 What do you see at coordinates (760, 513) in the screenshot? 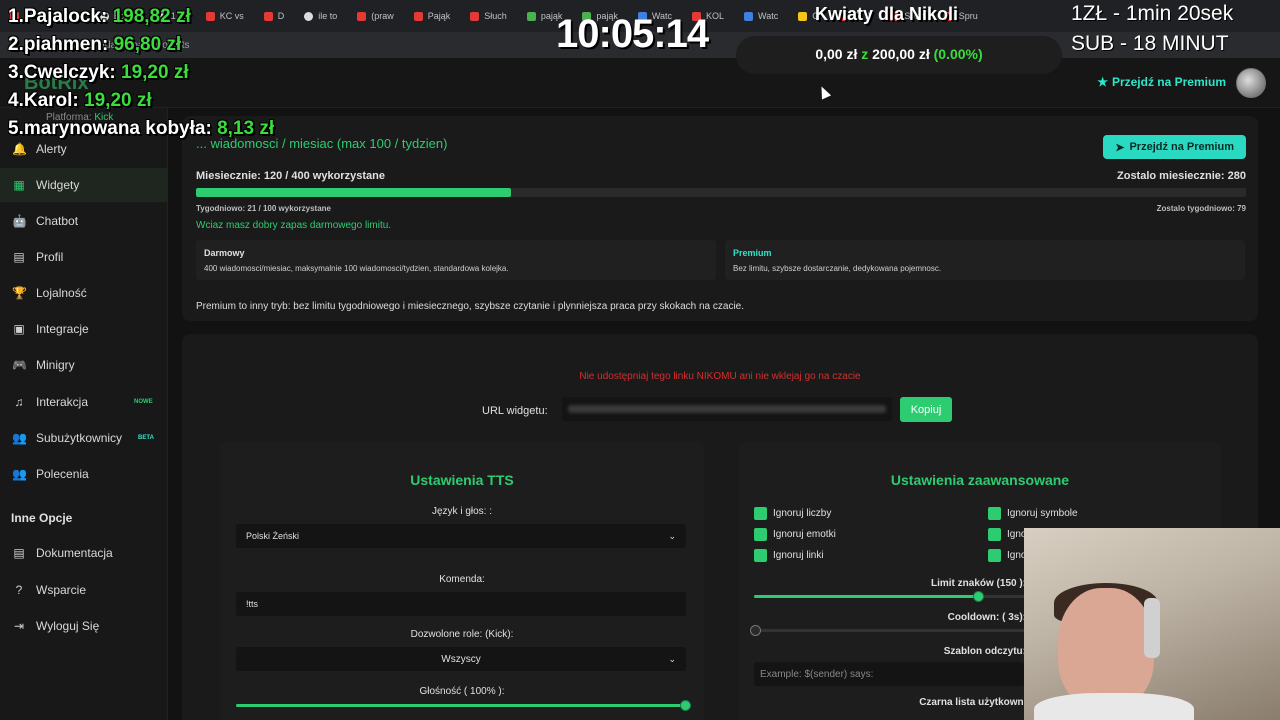
I see `checkbox-box` at bounding box center [760, 513].